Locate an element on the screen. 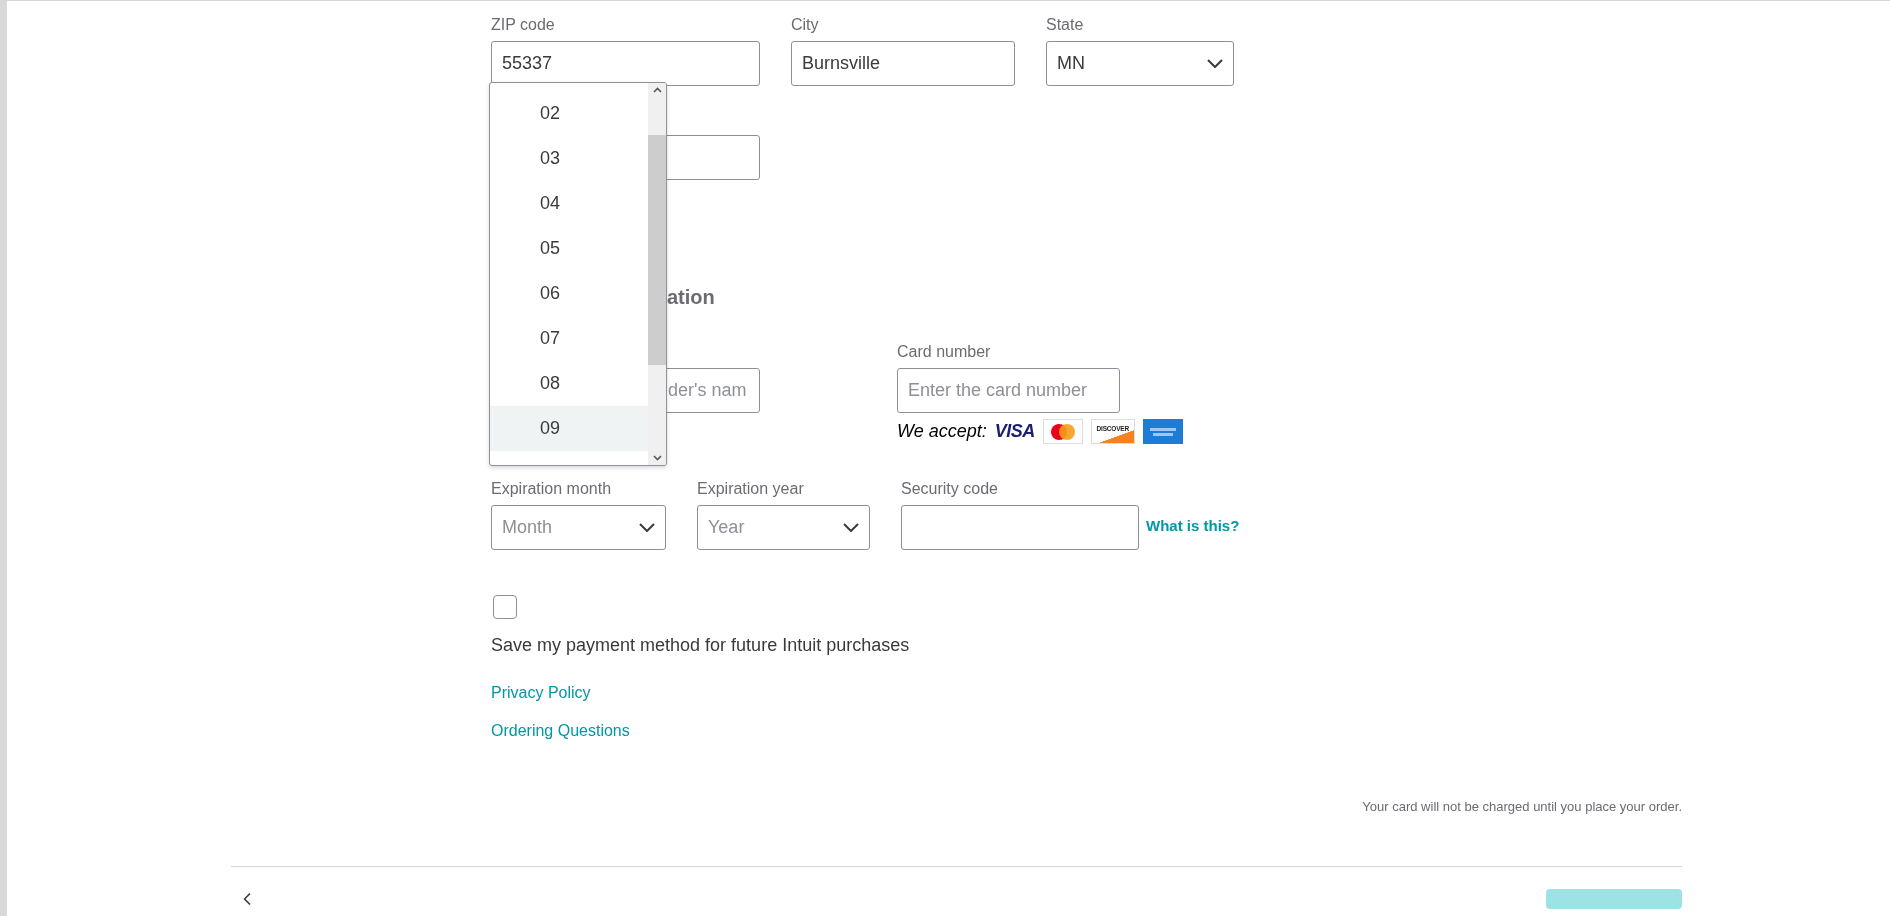 Image resolution: width=1890 pixels, height=916 pixels. section-heading: ation is located at coordinates (691, 297).